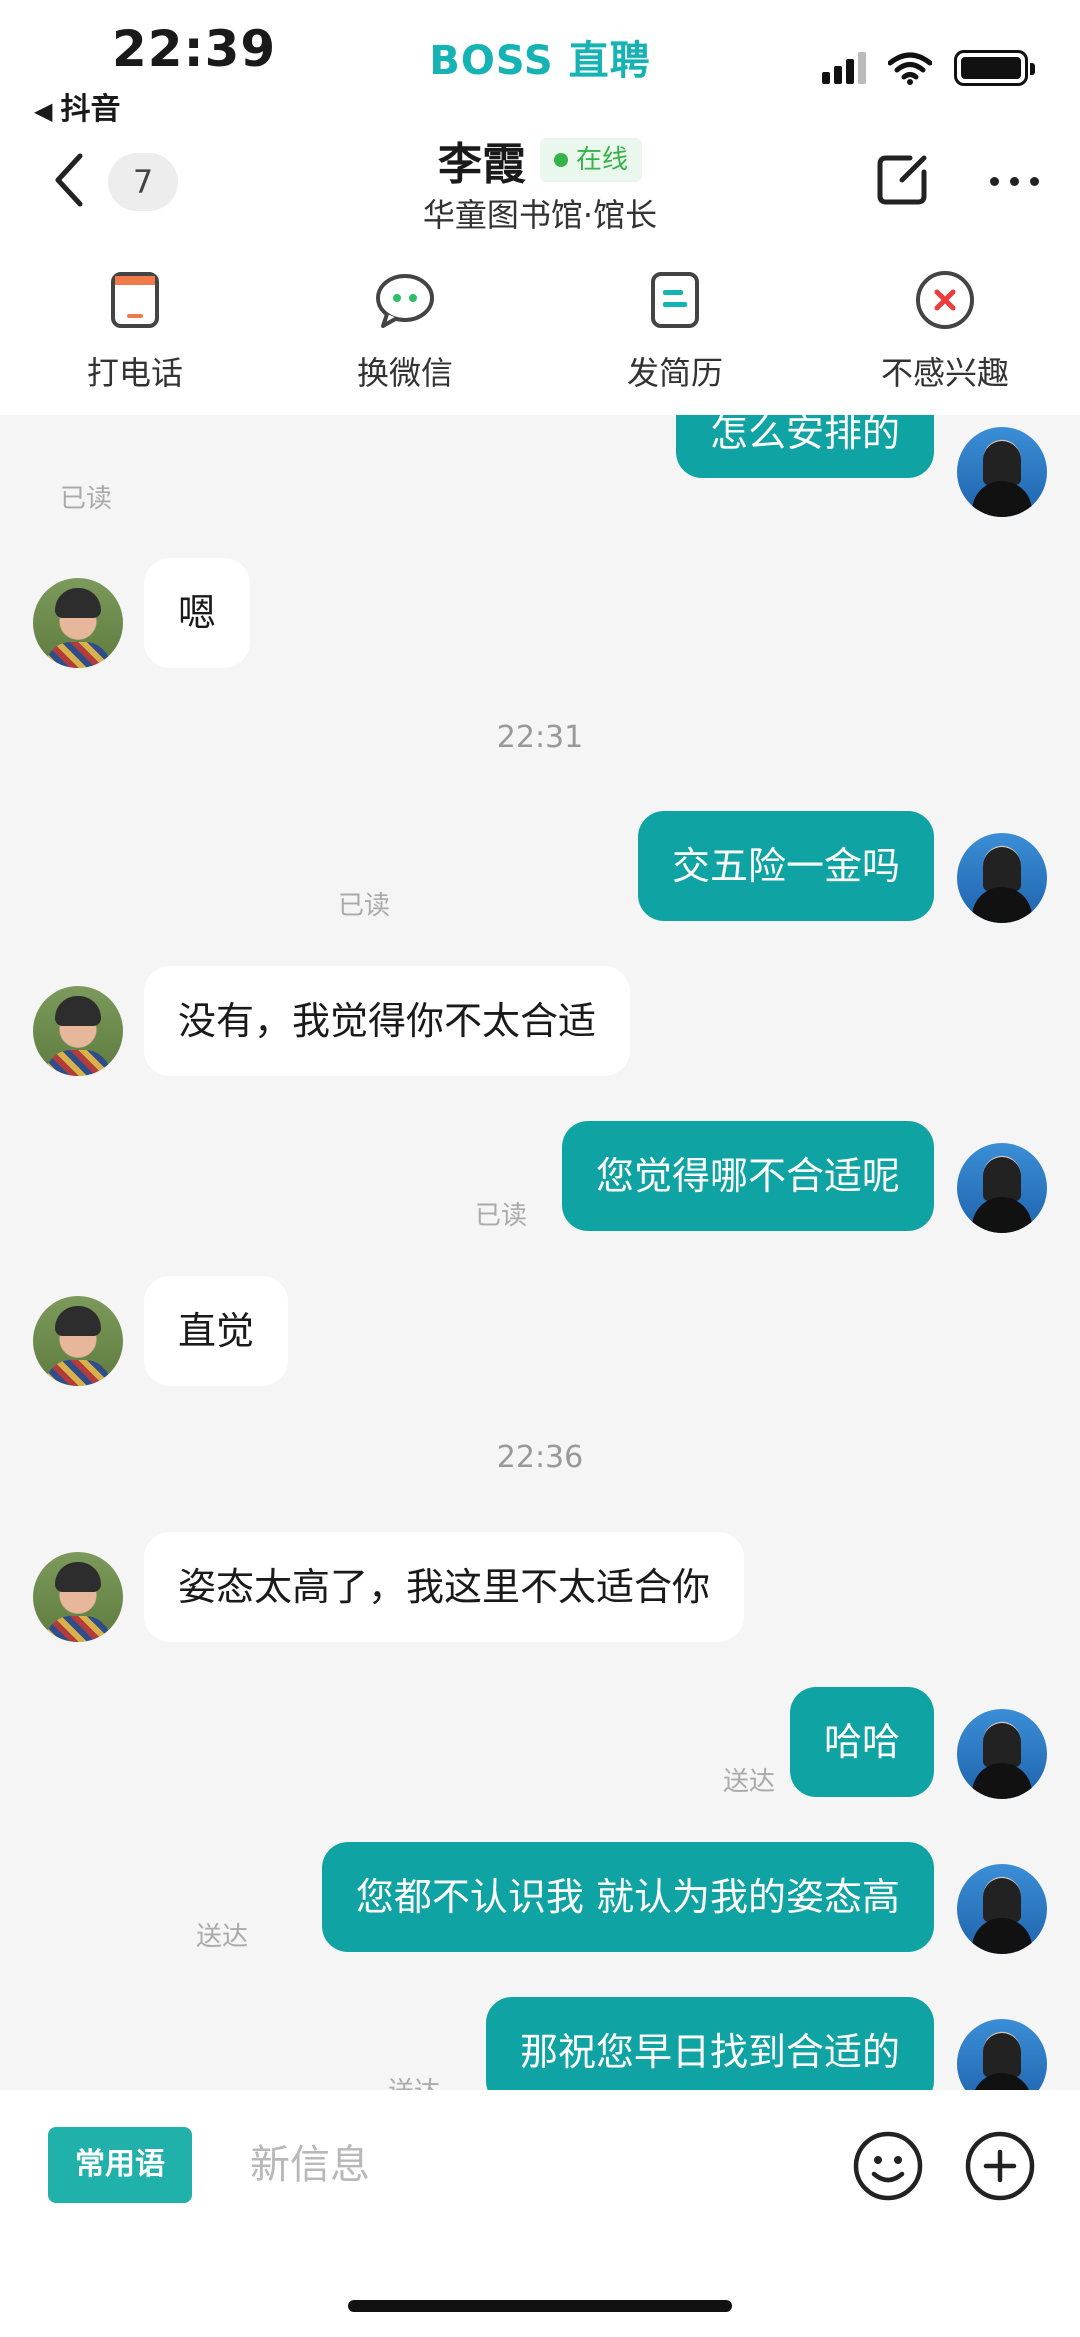  What do you see at coordinates (910, 68) in the screenshot?
I see `wifi-icon` at bounding box center [910, 68].